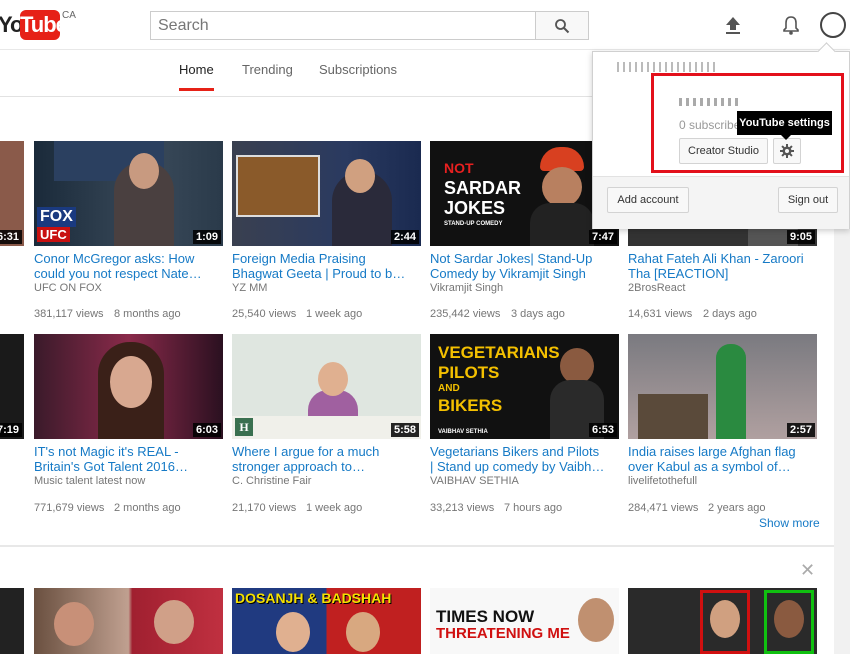 The height and width of the screenshot is (654, 850). What do you see at coordinates (466, 288) in the screenshot?
I see `channel-name: Vikramjit Singh` at bounding box center [466, 288].